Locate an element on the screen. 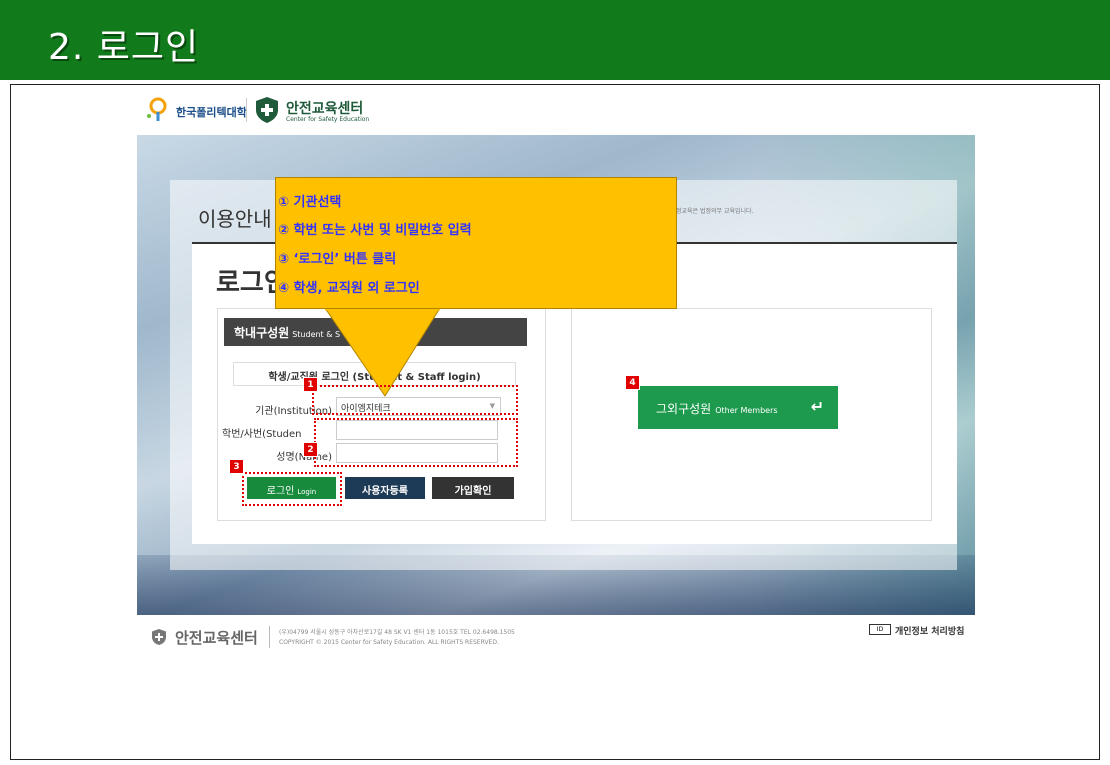 This screenshot has height=765, width=1110. check-registration-button: 가입확인 is located at coordinates (473, 488).